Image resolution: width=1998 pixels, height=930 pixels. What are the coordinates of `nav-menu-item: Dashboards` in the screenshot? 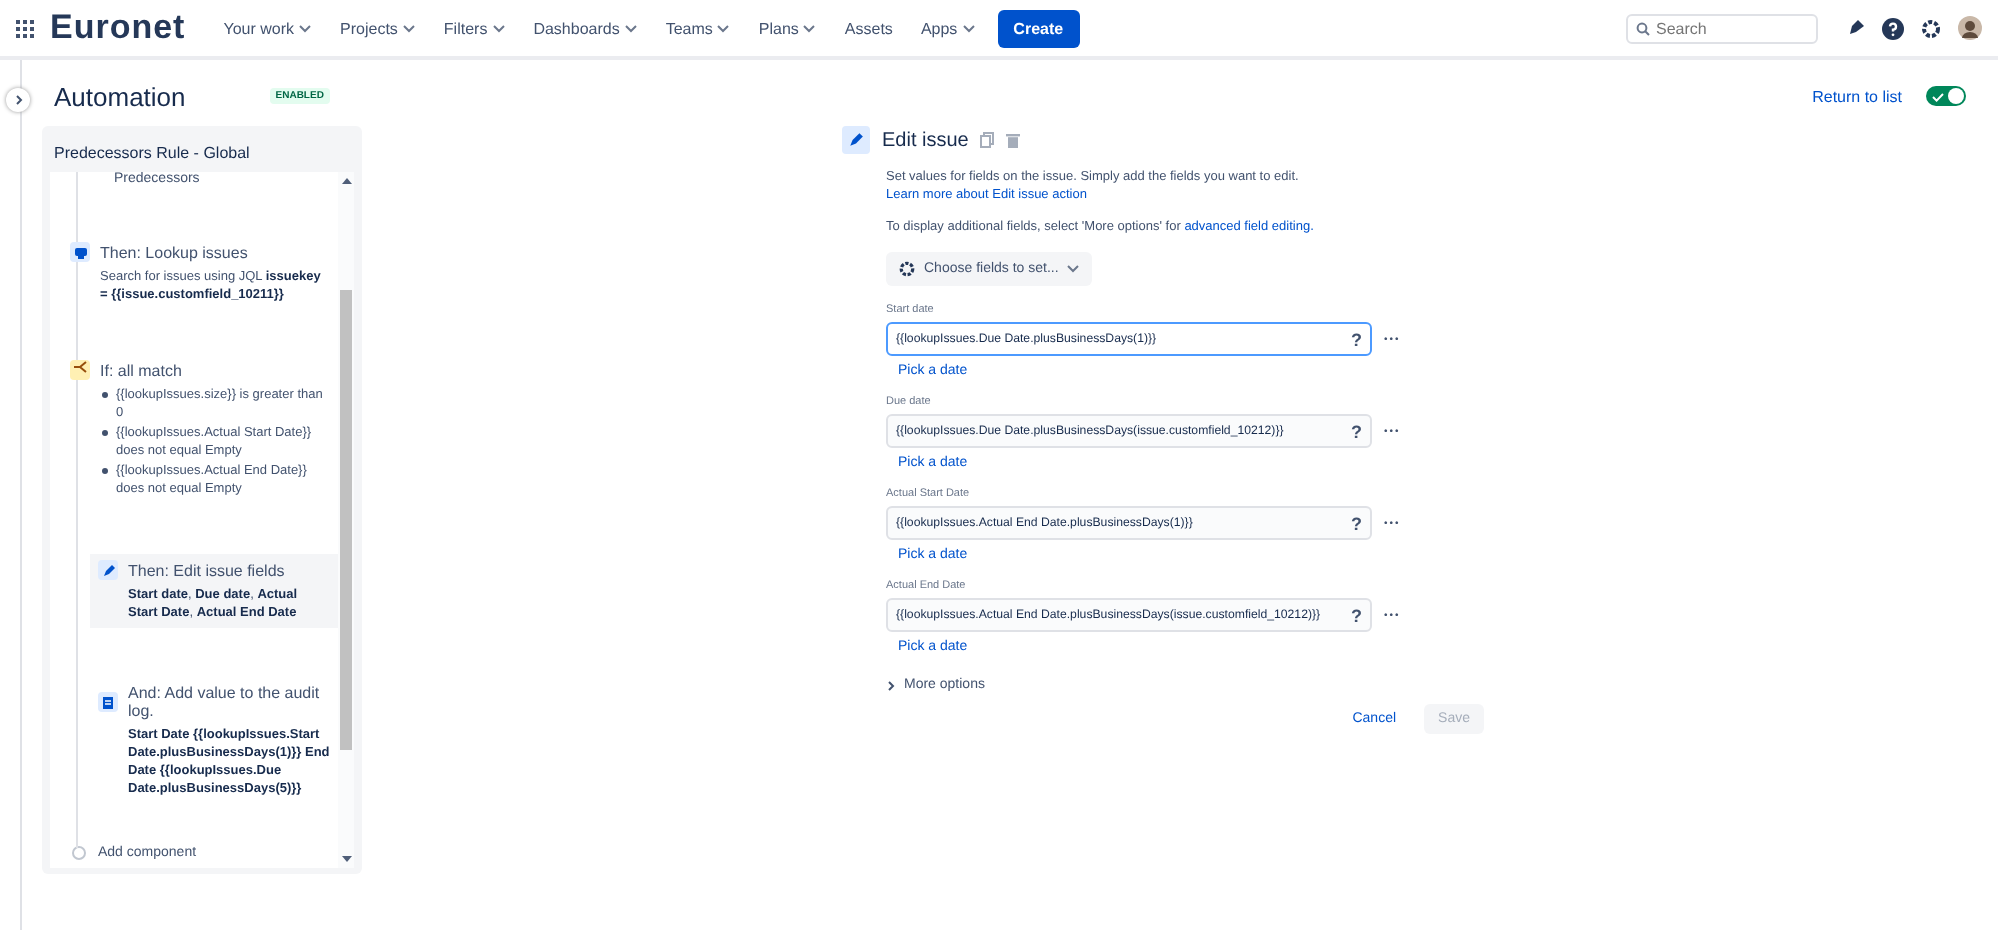 It's located at (585, 28).